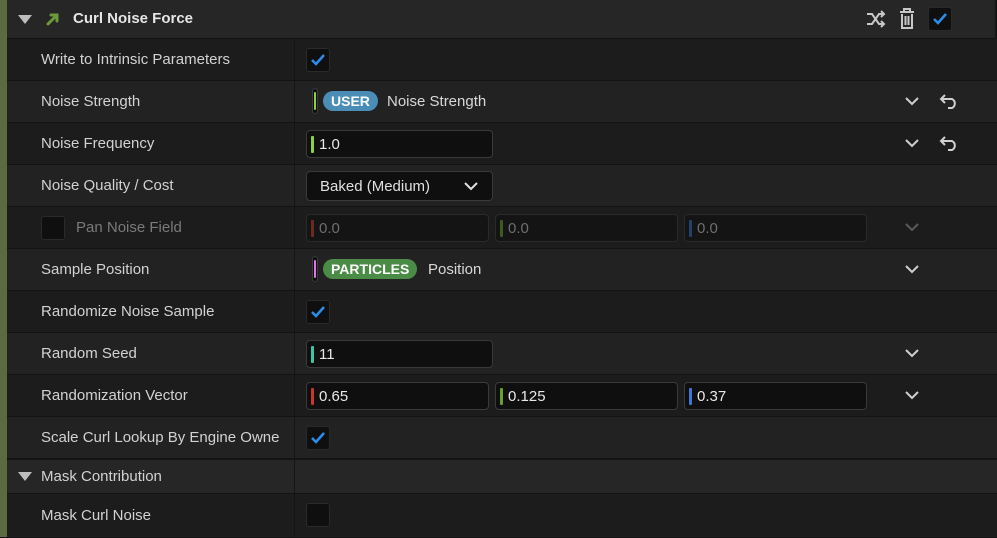 This screenshot has height=538, width=997. What do you see at coordinates (454, 269) in the screenshot?
I see `sample-position-binding: Position` at bounding box center [454, 269].